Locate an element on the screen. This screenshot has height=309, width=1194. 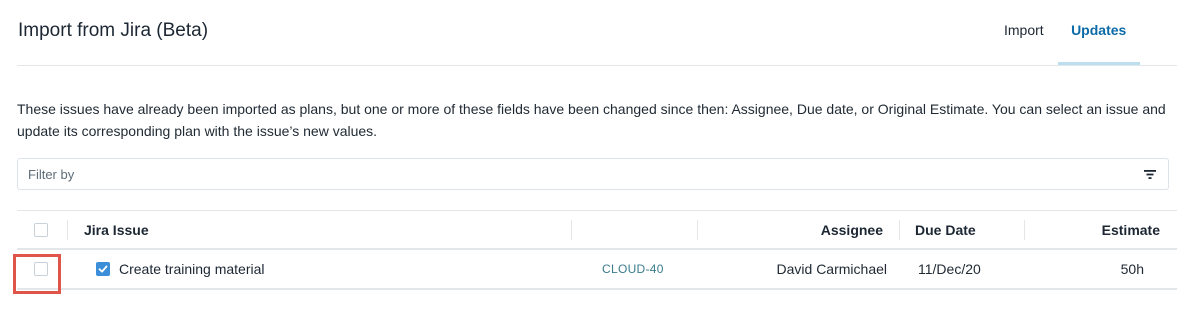
tab-updates: Updates is located at coordinates (1098, 33).